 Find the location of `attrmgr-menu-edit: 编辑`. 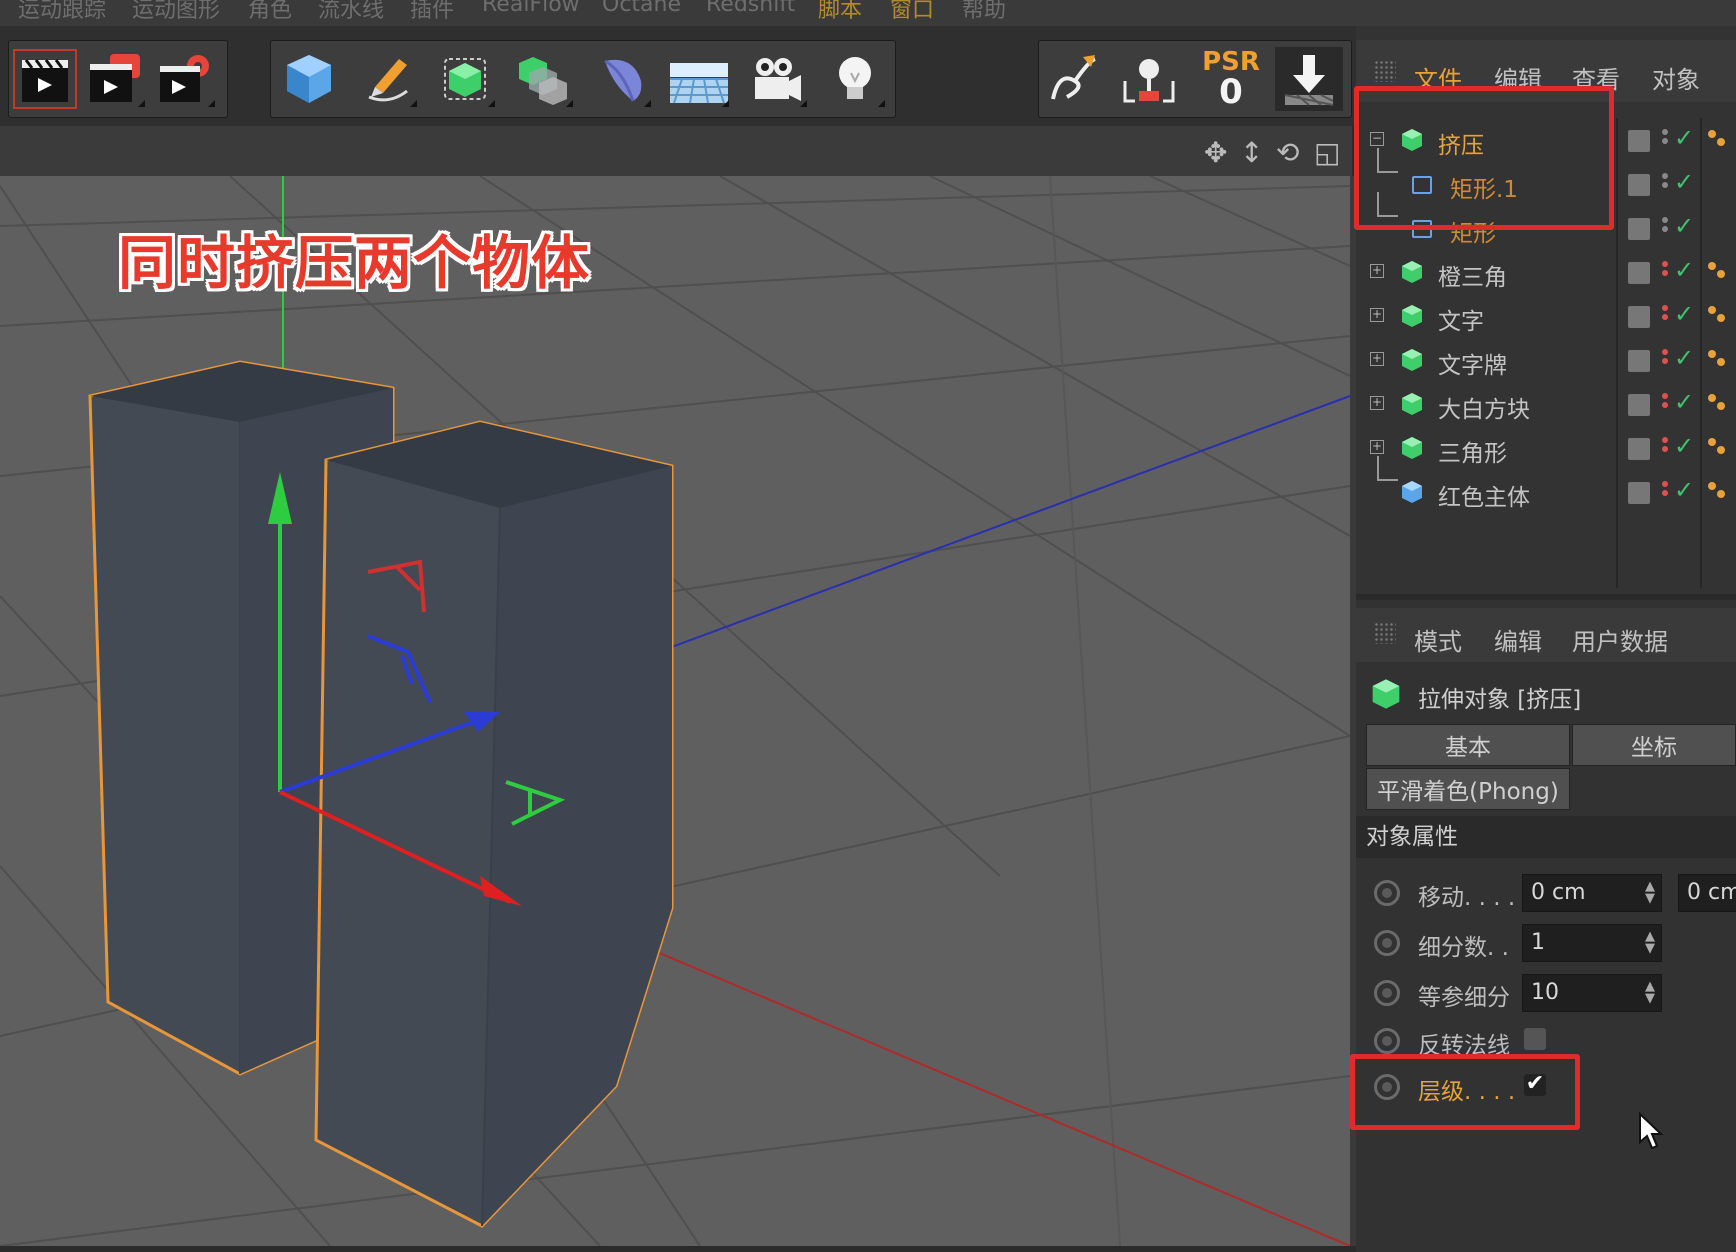

attrmgr-menu-edit: 编辑 is located at coordinates (1518, 639).